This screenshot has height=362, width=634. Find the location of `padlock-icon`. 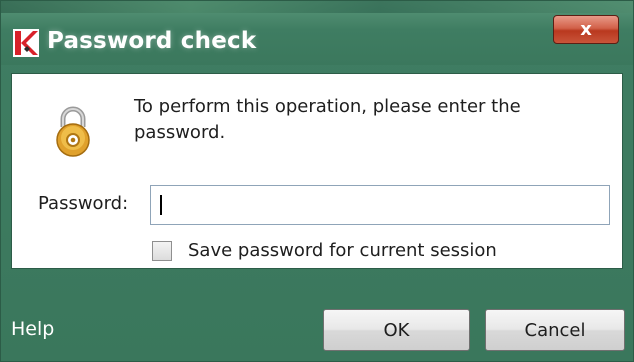

padlock-icon is located at coordinates (73, 131).